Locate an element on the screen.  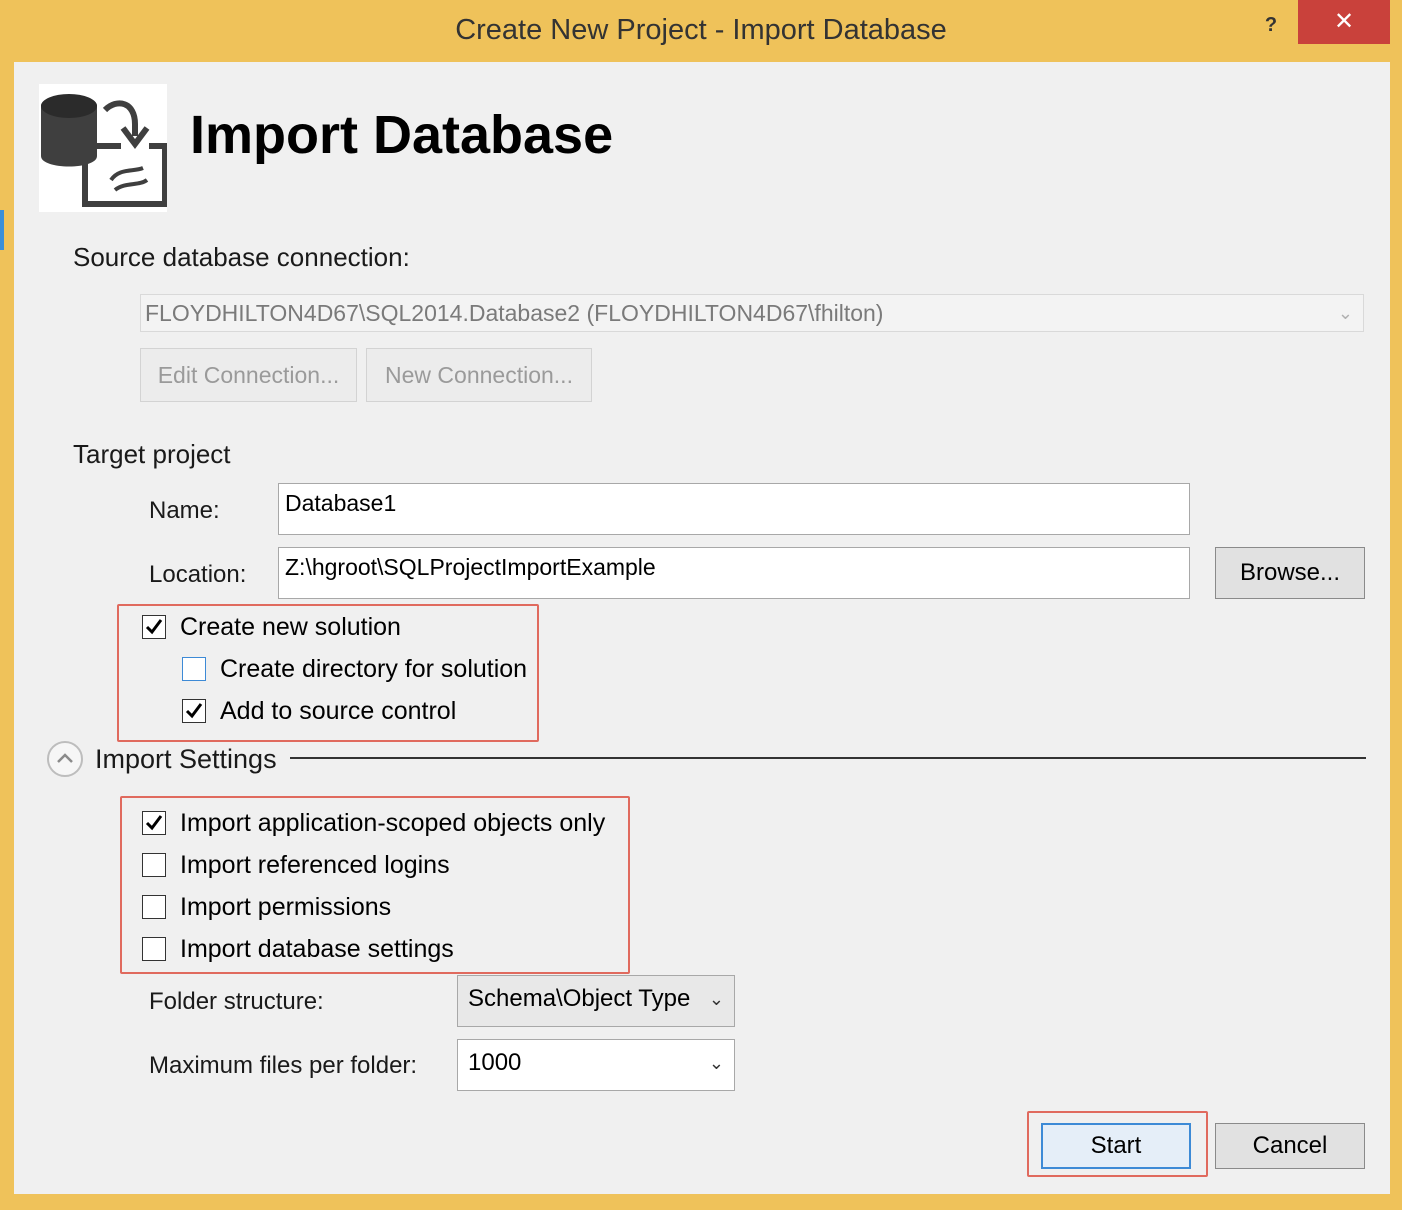
chevron-up-icon is located at coordinates (65, 758).